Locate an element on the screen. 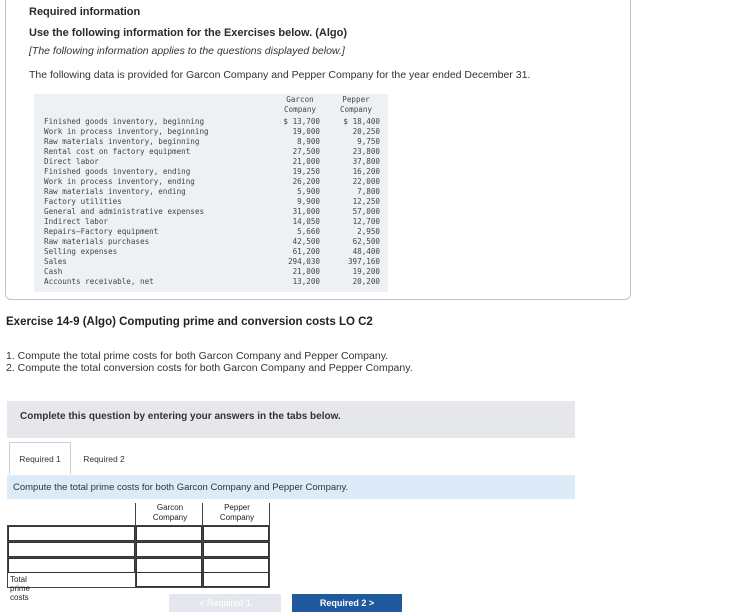 This screenshot has height=612, width=737. row-label: Raw materials inventory, ending is located at coordinates (115, 191).